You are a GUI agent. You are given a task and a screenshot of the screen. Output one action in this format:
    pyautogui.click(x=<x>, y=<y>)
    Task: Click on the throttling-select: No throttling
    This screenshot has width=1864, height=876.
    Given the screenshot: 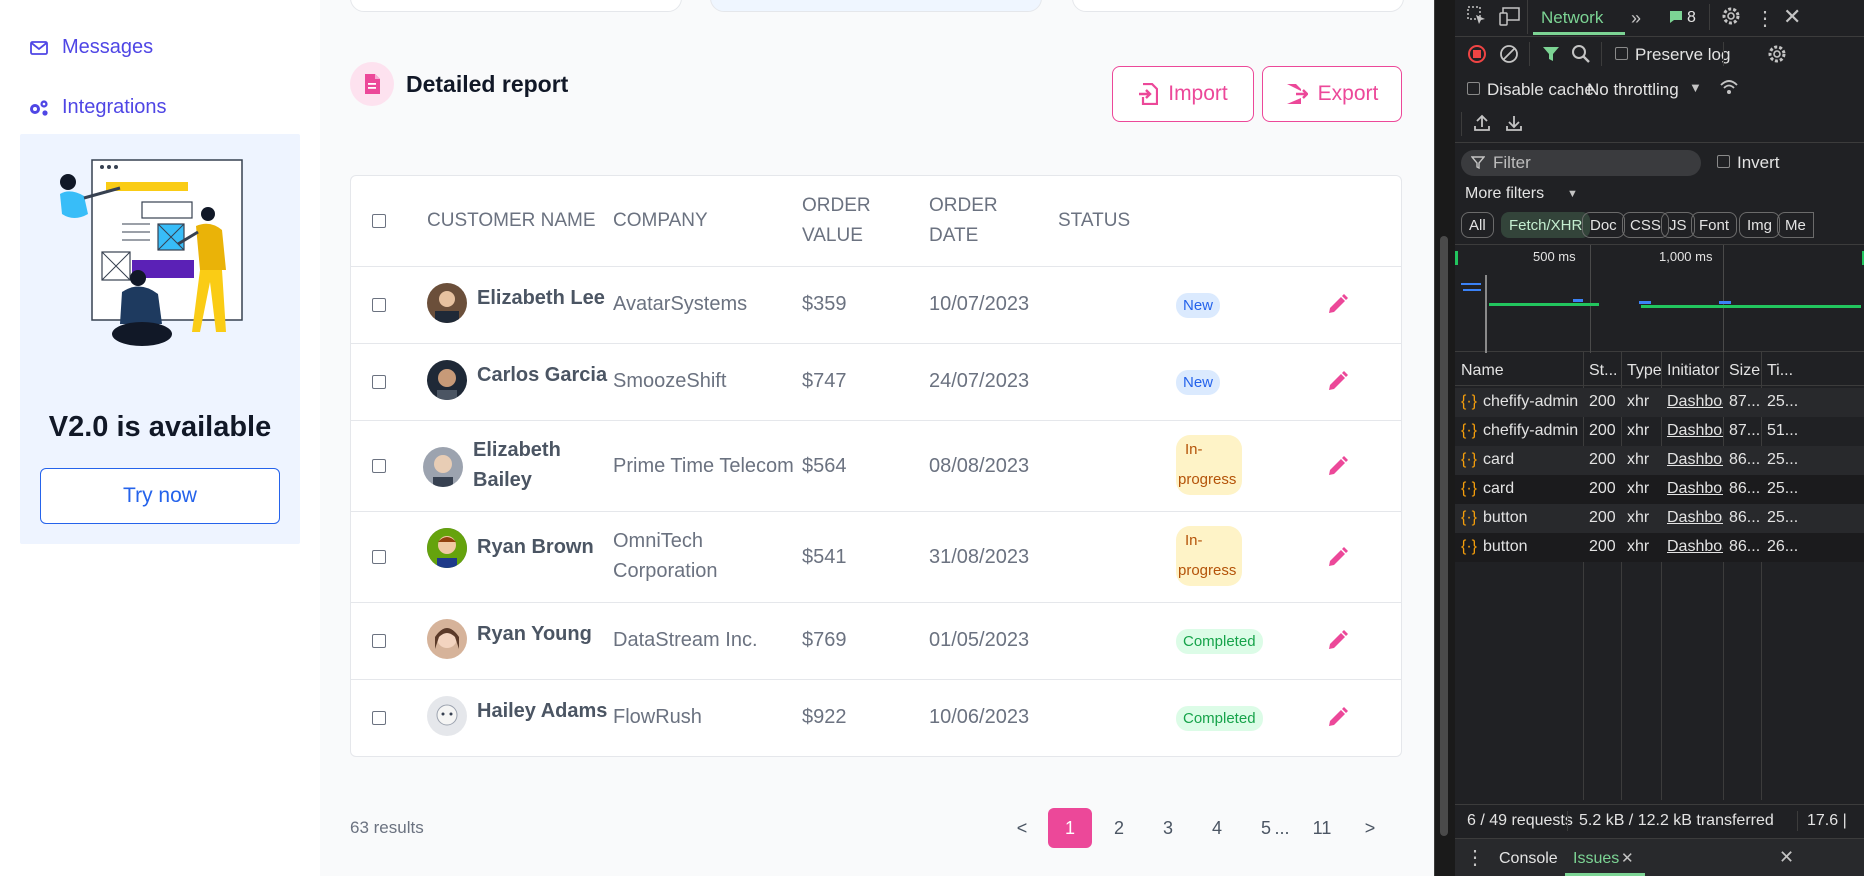 What is the action you would take?
    pyautogui.click(x=1633, y=90)
    